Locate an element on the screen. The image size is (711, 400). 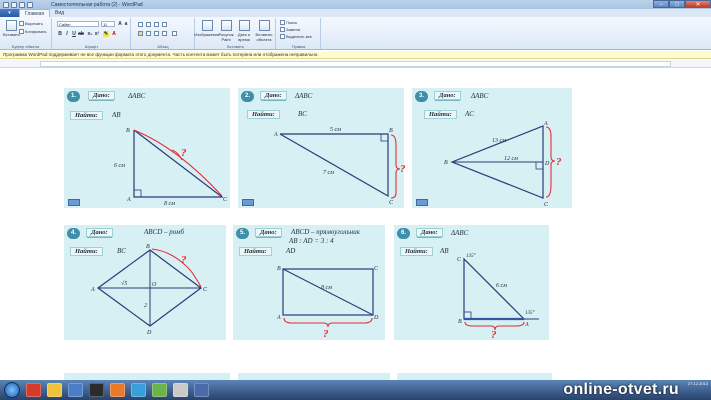
clock: 27.12.2013 is located at coordinates (698, 384).